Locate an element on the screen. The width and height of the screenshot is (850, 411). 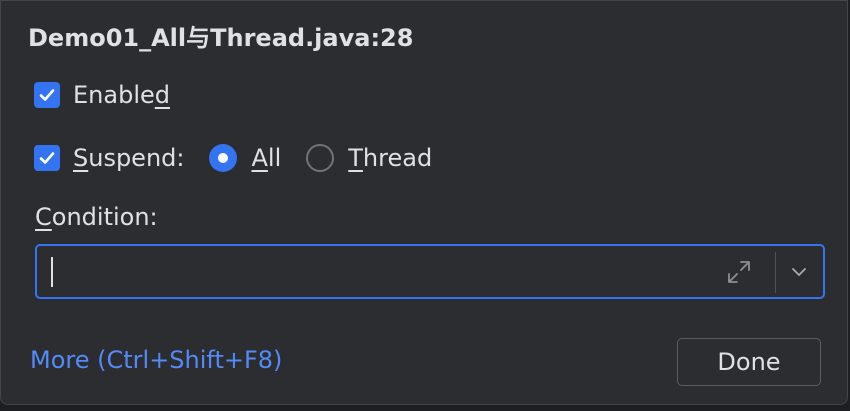
radio-thread-label: Thread is located at coordinates (390, 158).